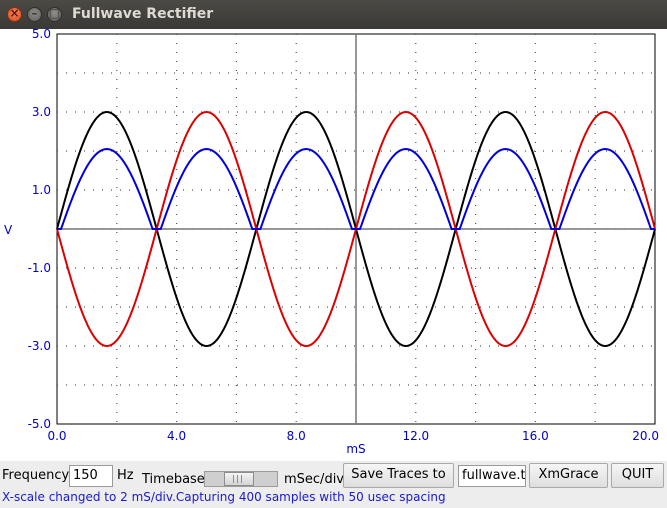  What do you see at coordinates (41, 190) in the screenshot?
I see `y-tick-label: 1.0` at bounding box center [41, 190].